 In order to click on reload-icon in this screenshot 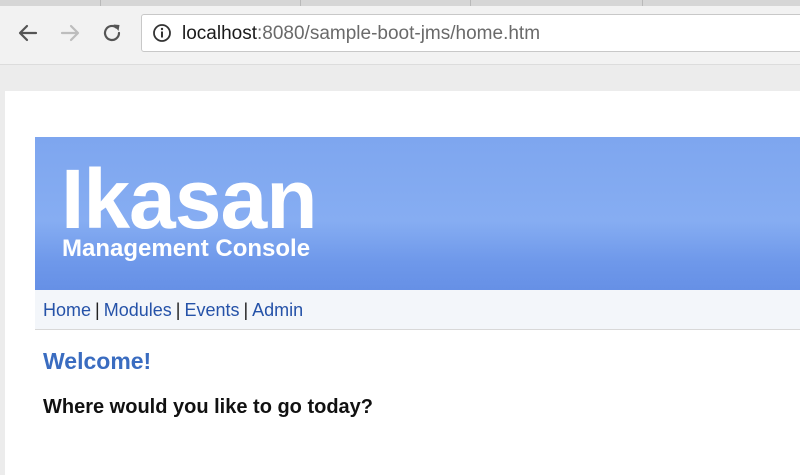, I will do `click(112, 33)`.